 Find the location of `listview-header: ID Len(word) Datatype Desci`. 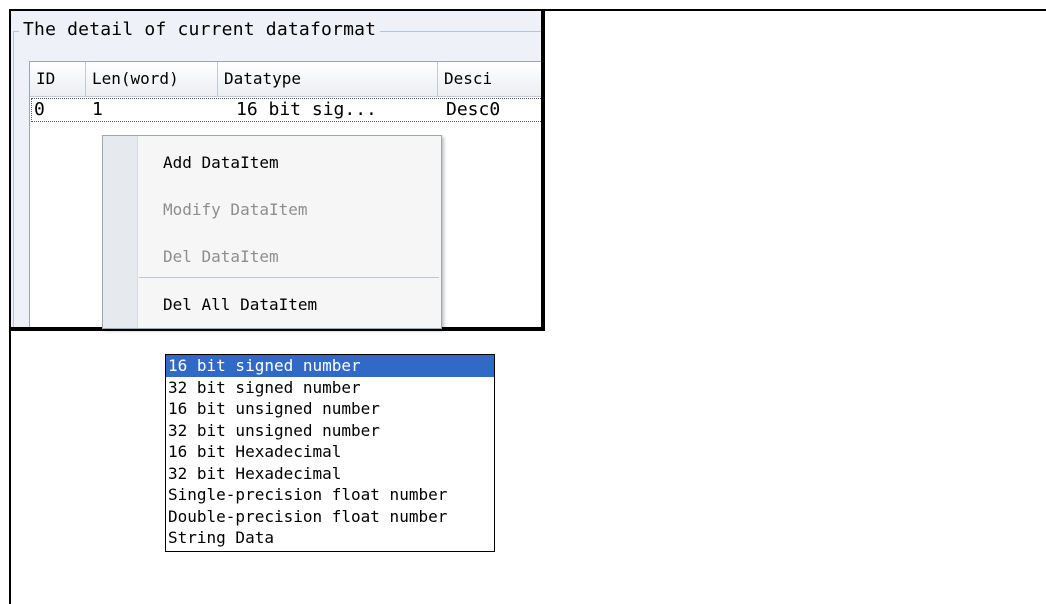

listview-header: ID Len(word) Datatype Desci is located at coordinates (285, 79).